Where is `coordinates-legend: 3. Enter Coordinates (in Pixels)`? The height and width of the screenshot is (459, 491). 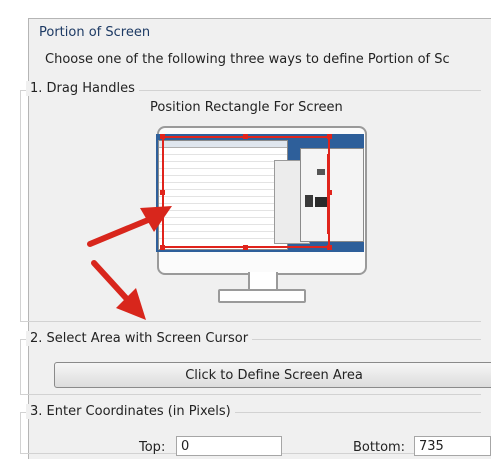 coordinates-legend: 3. Enter Coordinates (in Pixels) is located at coordinates (130, 411).